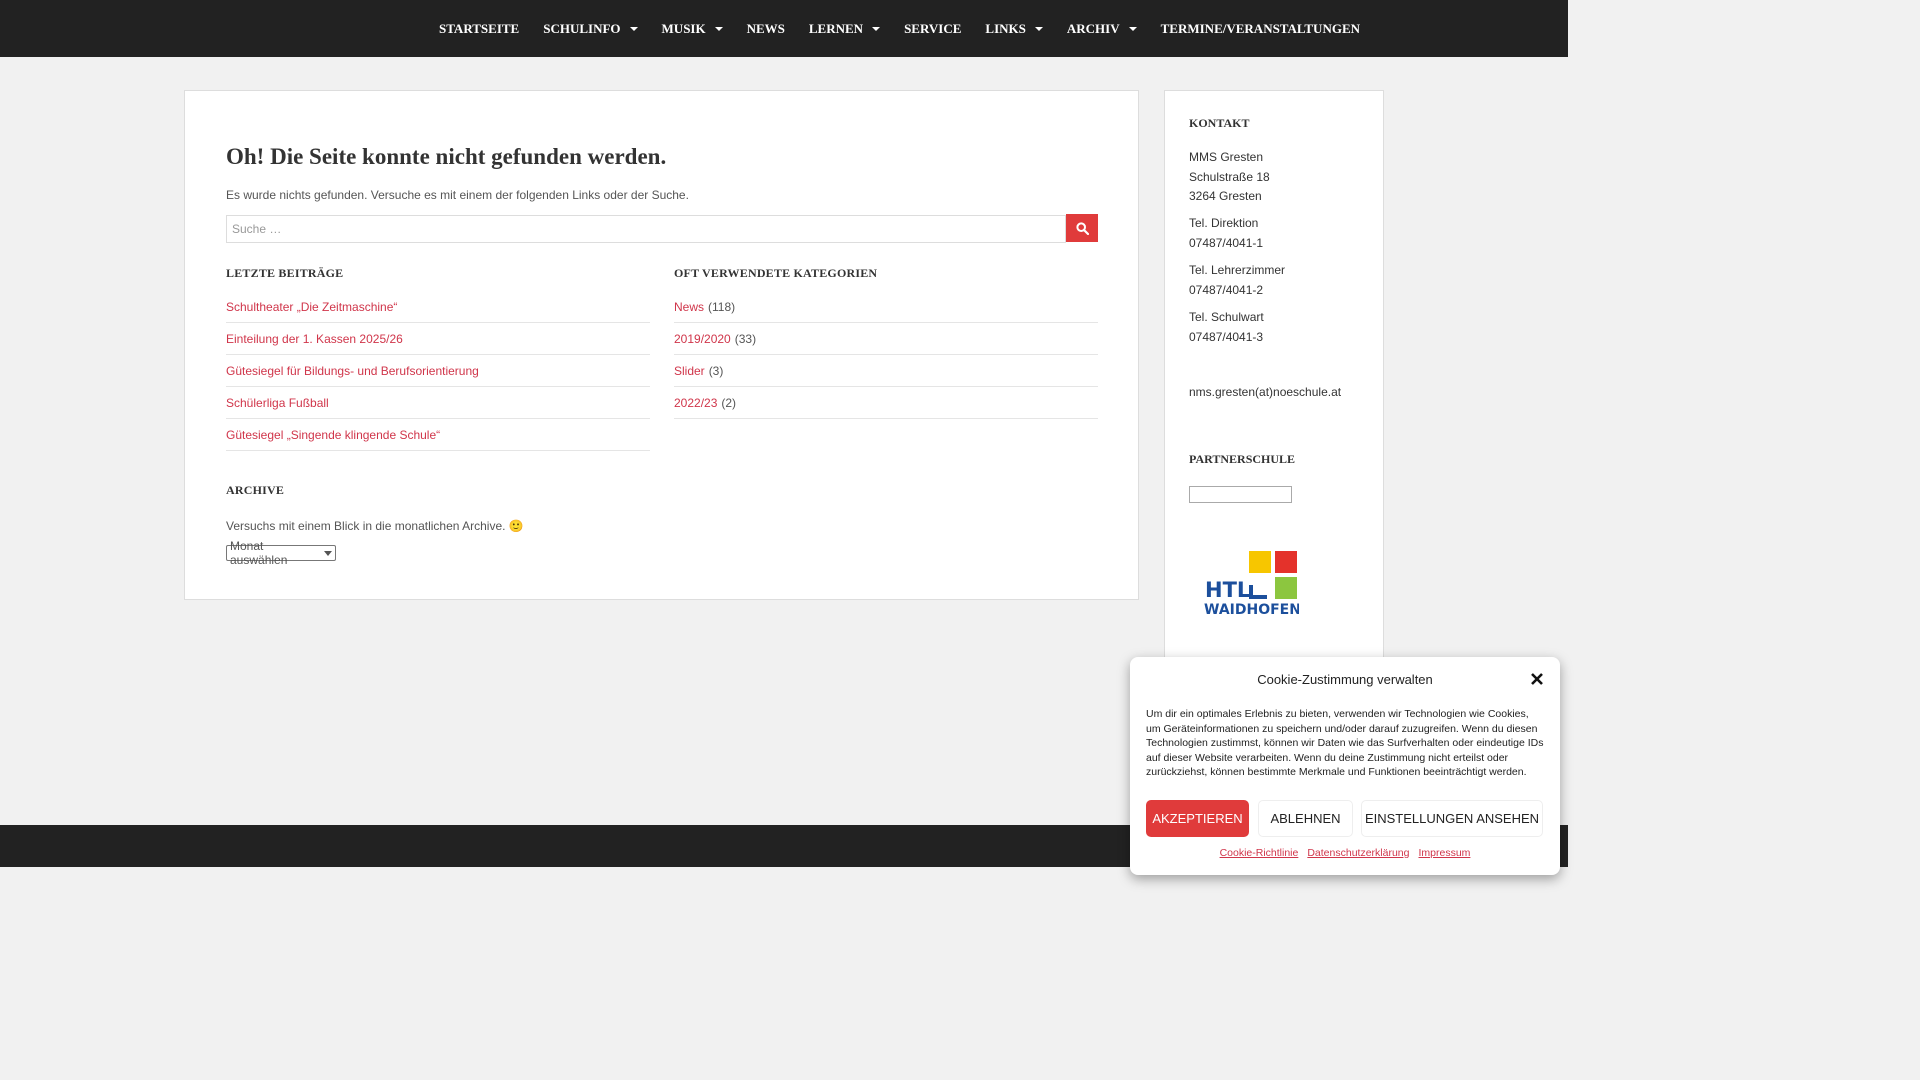 The width and height of the screenshot is (1920, 1080). I want to click on close-icon, so click(1537, 679).